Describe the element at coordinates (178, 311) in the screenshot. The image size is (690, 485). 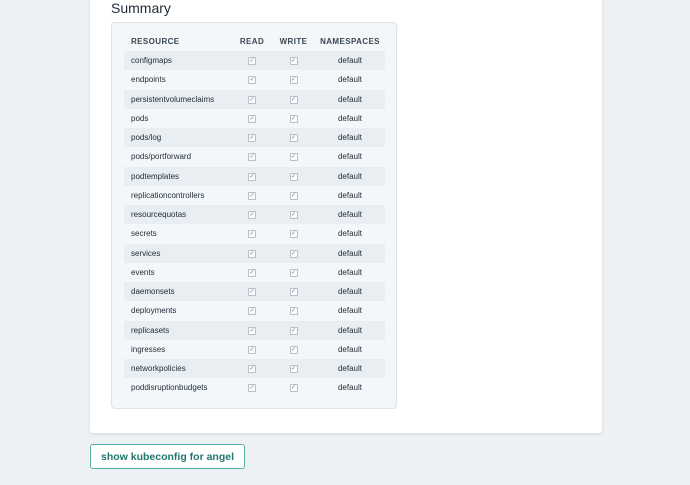
I see `resource-cell: deployments` at that location.